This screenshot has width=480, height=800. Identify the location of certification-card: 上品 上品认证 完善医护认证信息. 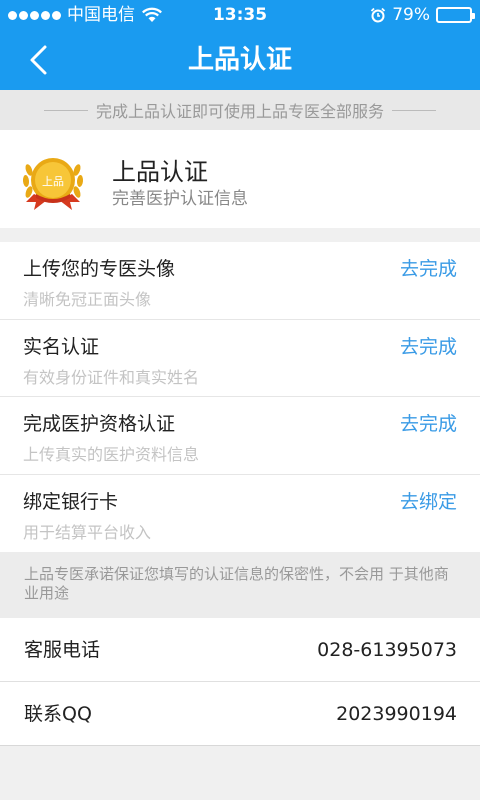
(240, 179).